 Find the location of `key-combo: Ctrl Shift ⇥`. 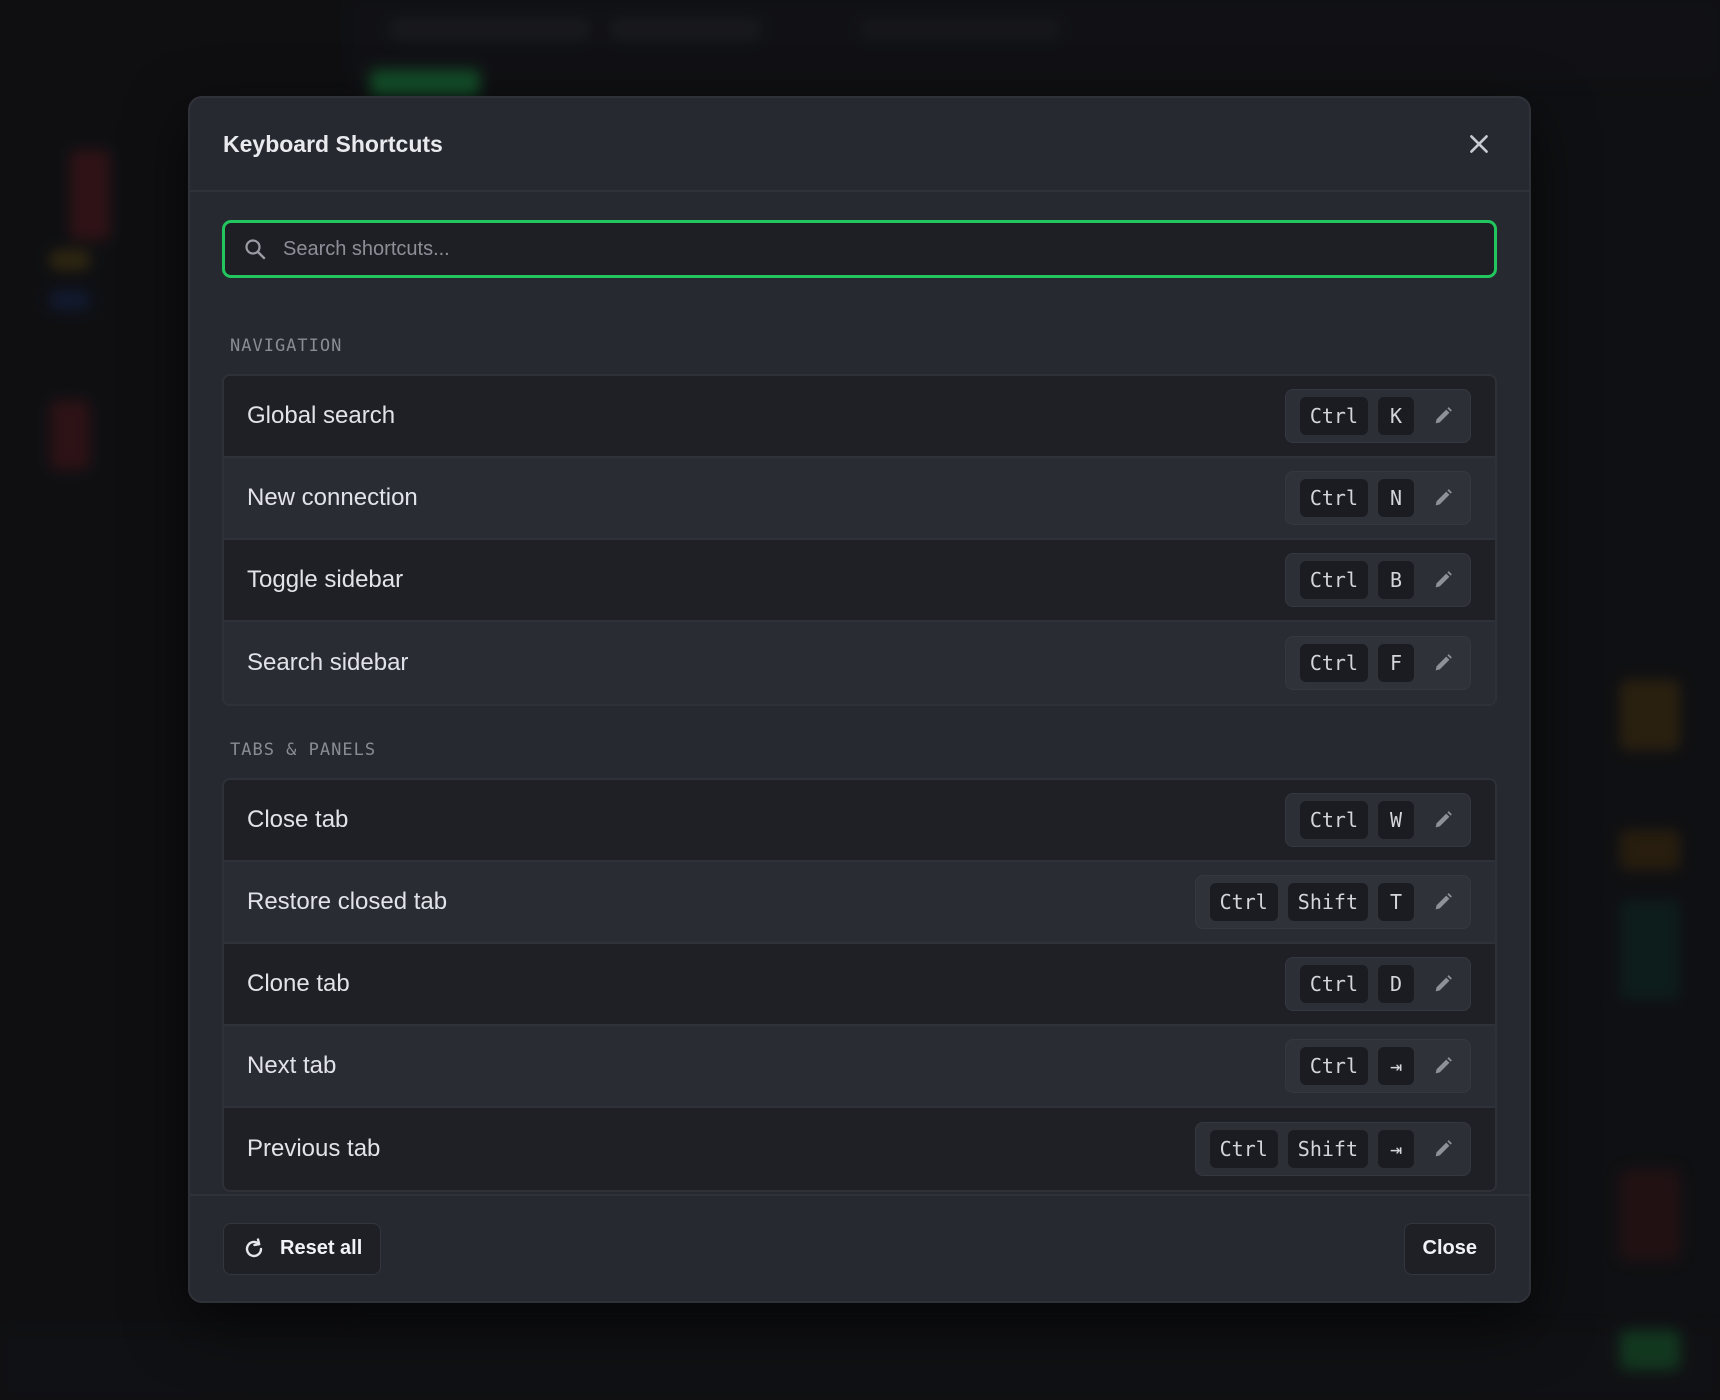

key-combo: Ctrl Shift ⇥ is located at coordinates (1332, 1149).